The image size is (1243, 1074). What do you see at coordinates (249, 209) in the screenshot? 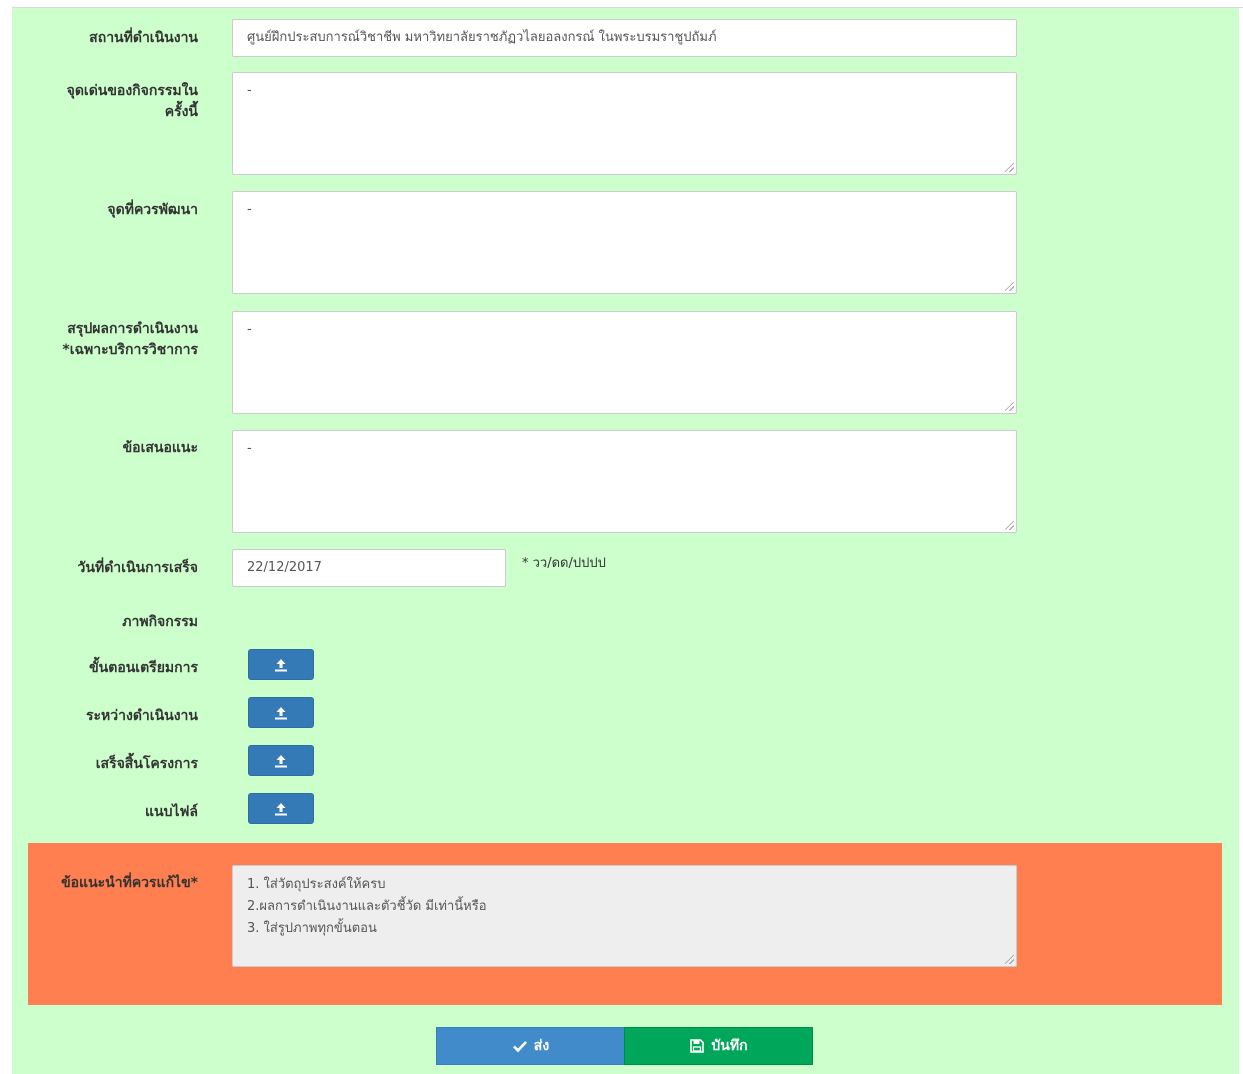
I see `improve-value: -` at bounding box center [249, 209].